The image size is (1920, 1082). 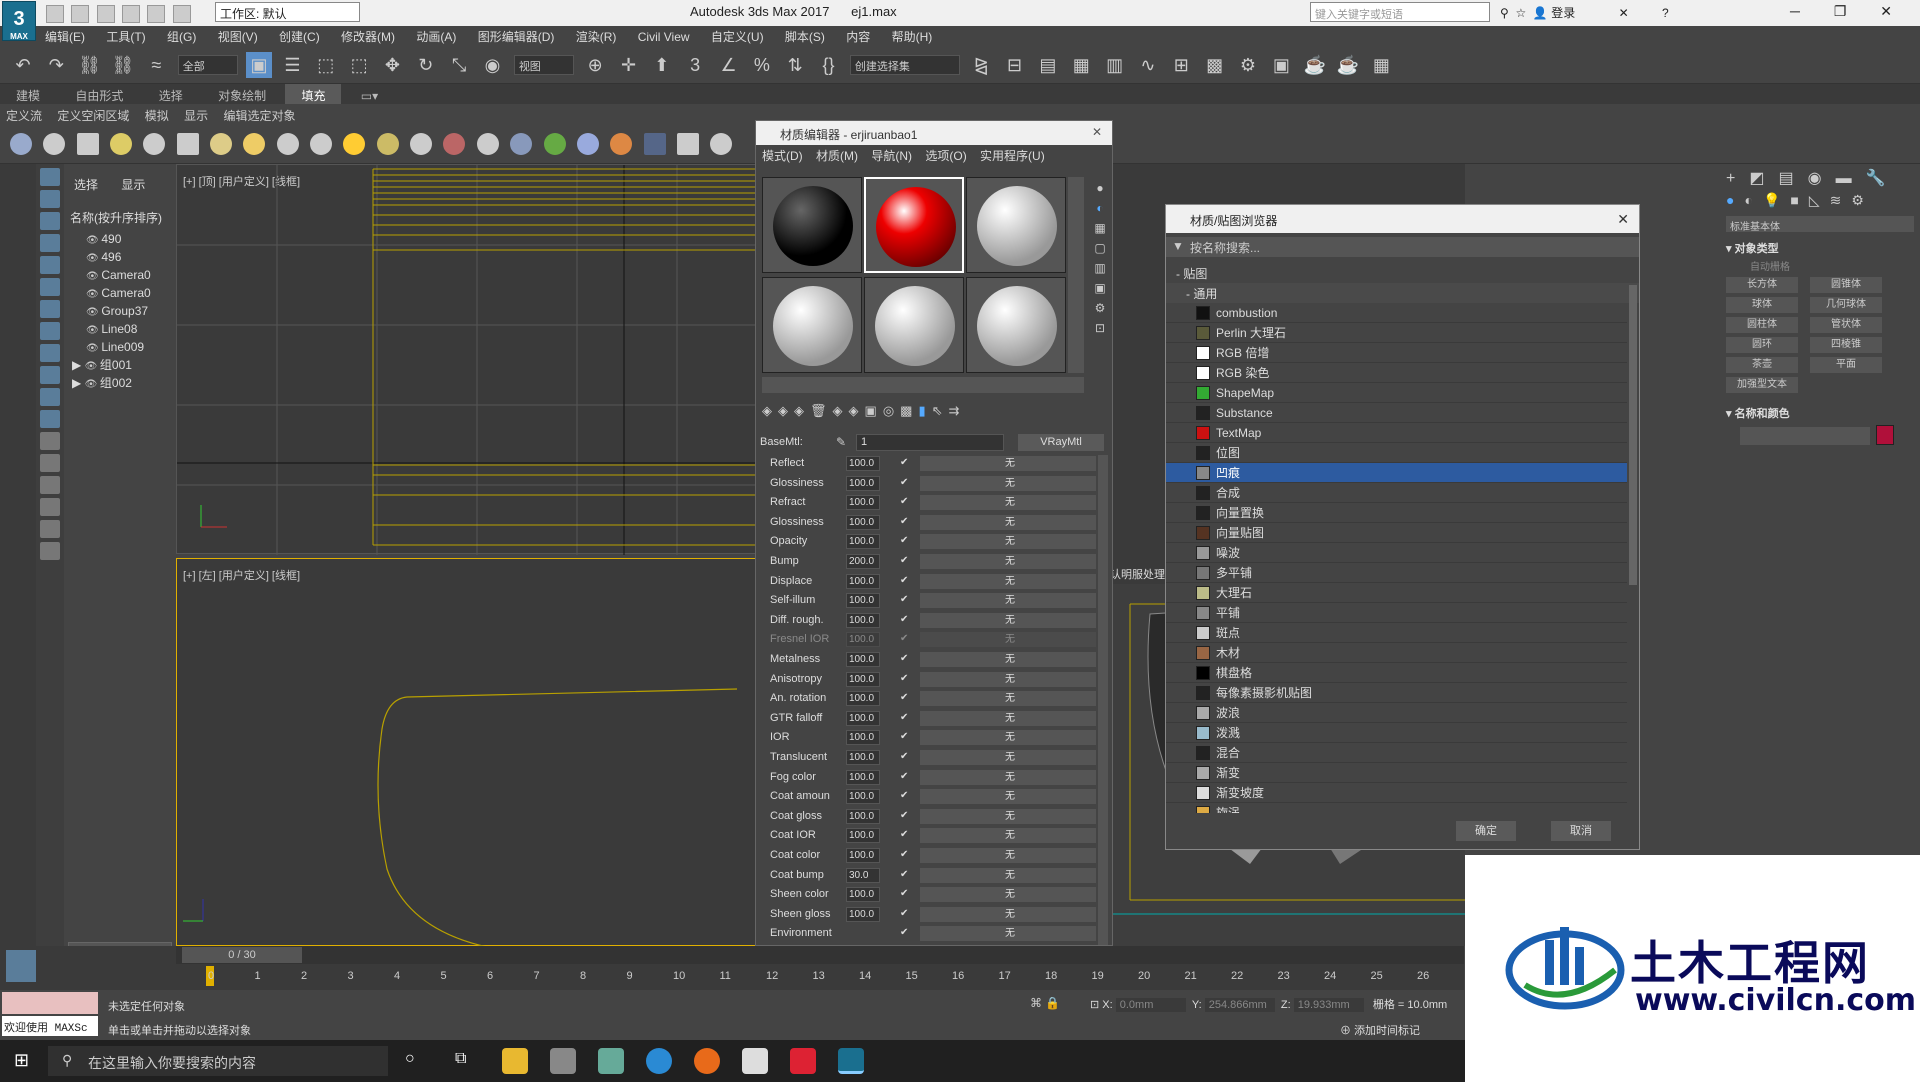 What do you see at coordinates (1762, 345) in the screenshot?
I see `object-type-button: 圆环` at bounding box center [1762, 345].